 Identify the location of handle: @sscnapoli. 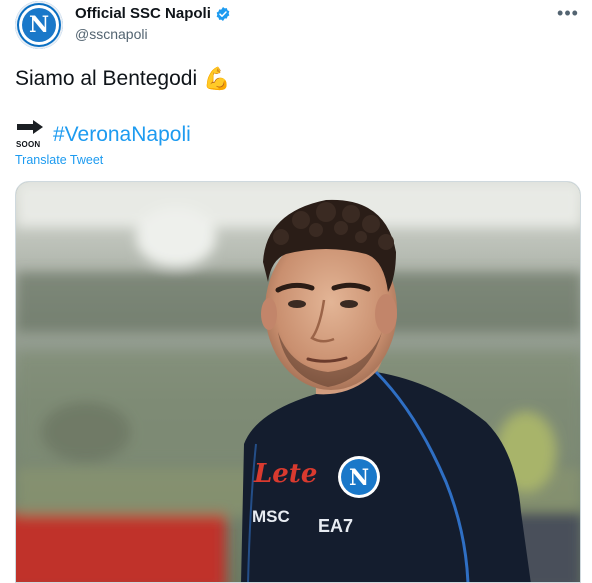
(111, 34).